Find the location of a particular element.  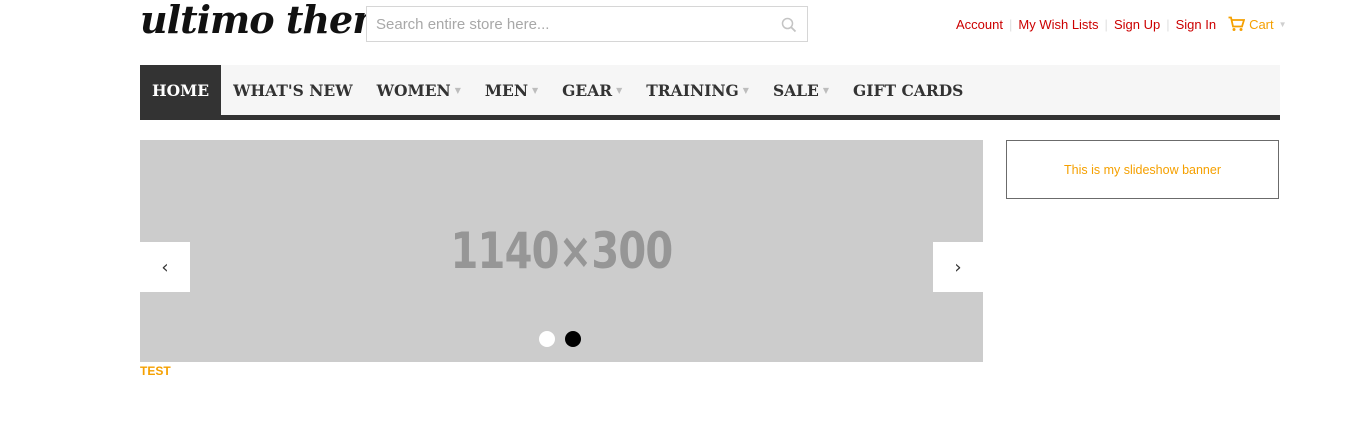

signup-link: Sign Up is located at coordinates (1137, 24).